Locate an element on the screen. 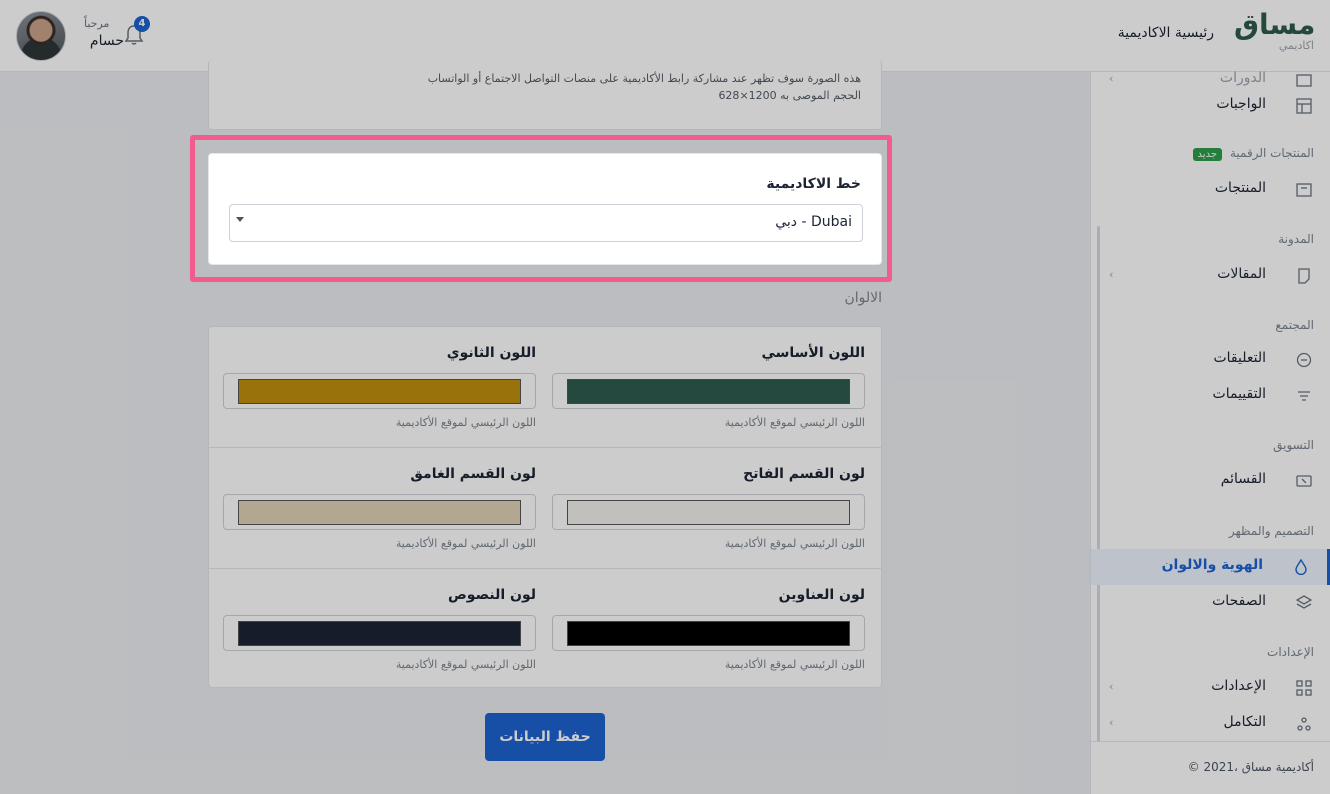  note-icon is located at coordinates (1304, 276).